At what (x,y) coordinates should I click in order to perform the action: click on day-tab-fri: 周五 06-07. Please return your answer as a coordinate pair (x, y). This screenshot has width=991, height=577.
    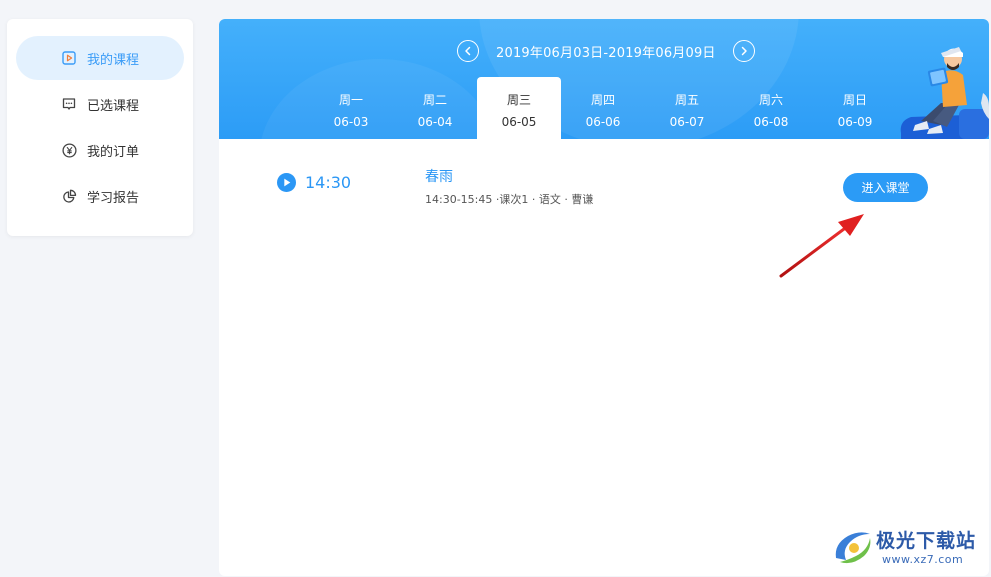
    Looking at the image, I should click on (687, 108).